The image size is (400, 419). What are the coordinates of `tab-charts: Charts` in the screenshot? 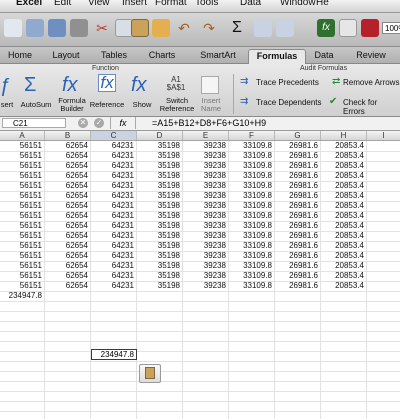 It's located at (162, 56).